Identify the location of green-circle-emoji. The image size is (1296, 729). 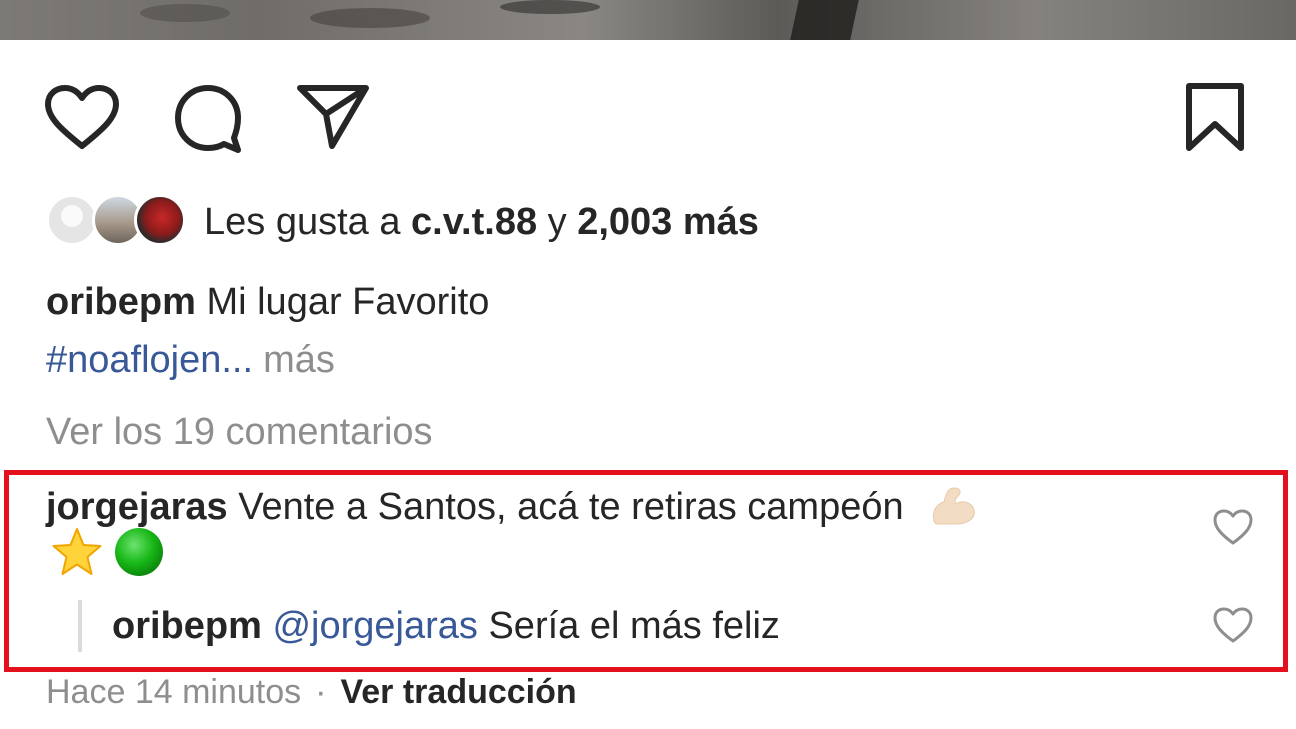
(139, 554).